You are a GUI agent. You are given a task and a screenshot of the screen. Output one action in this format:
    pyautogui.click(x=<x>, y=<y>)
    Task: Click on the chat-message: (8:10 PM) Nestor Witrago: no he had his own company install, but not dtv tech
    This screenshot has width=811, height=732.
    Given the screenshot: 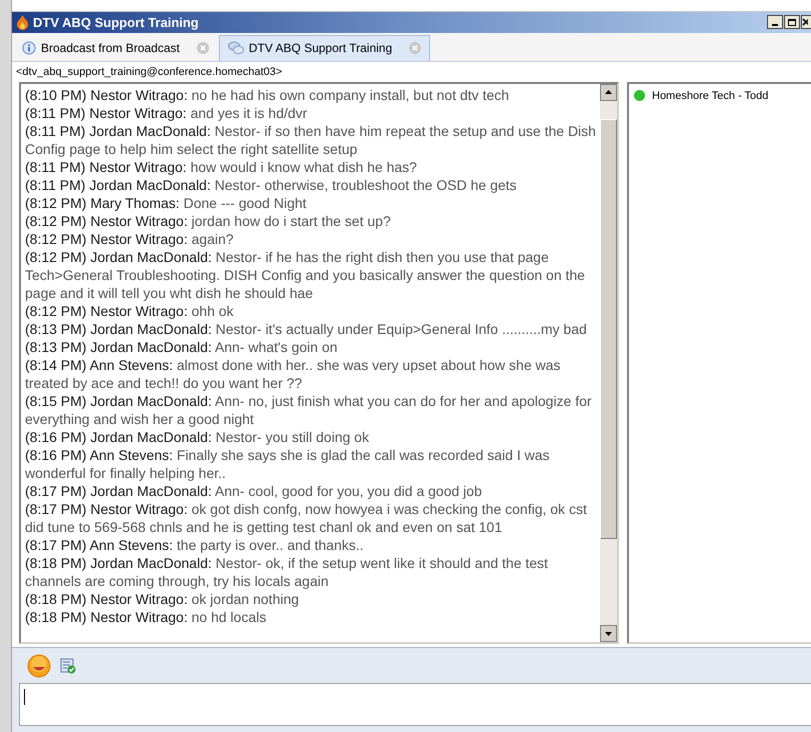 What is the action you would take?
    pyautogui.click(x=267, y=95)
    